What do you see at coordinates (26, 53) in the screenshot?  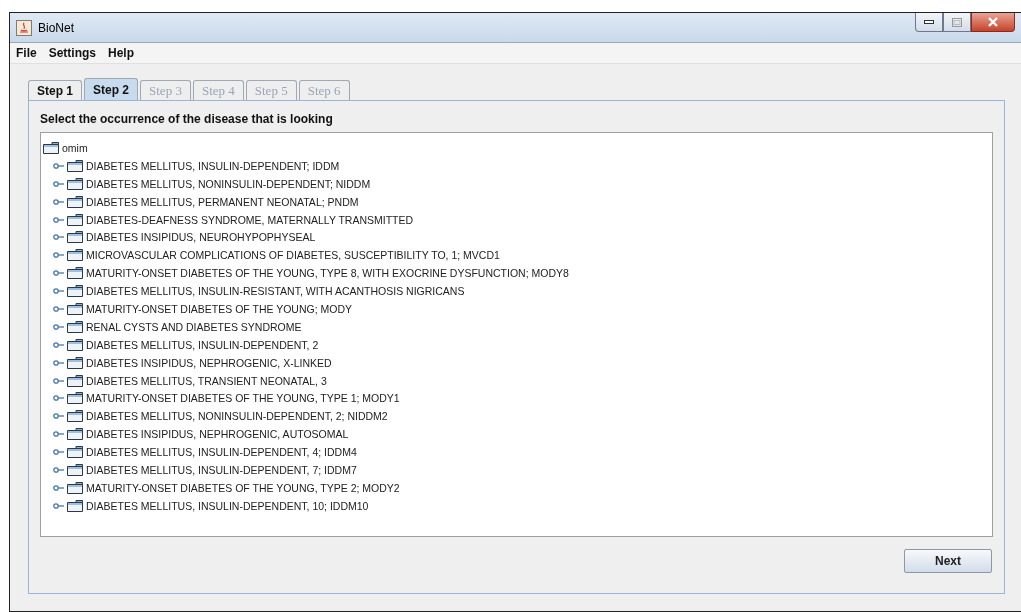 I see `menu-item: File` at bounding box center [26, 53].